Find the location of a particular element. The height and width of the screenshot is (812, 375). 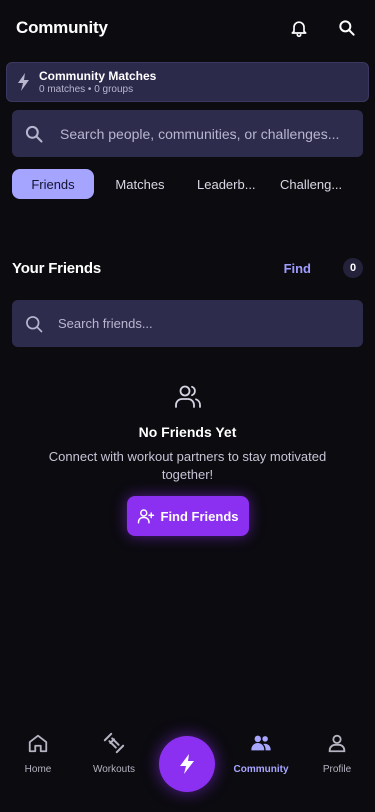

nav-home-label: Home is located at coordinates (38, 769).